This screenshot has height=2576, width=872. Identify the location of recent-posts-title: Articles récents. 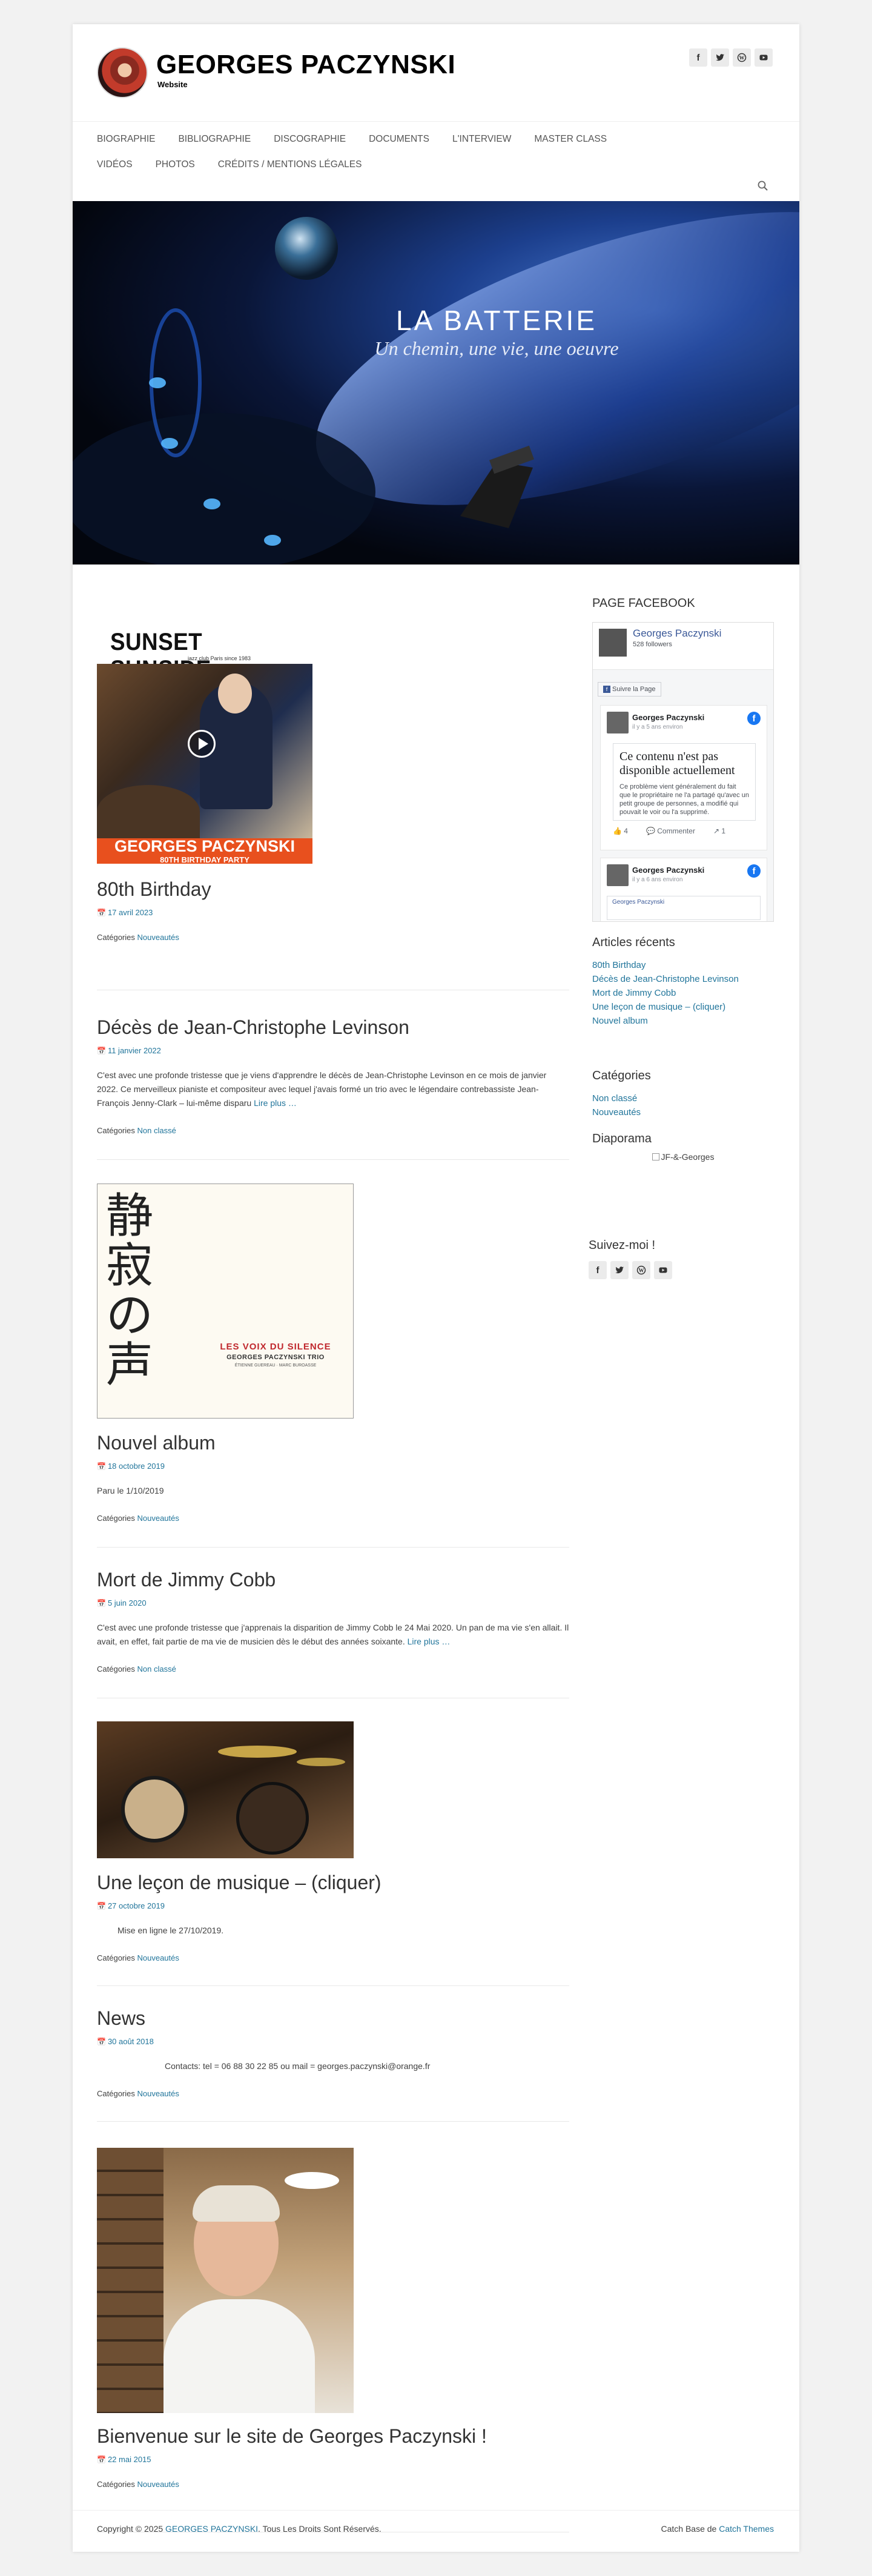
(633, 942).